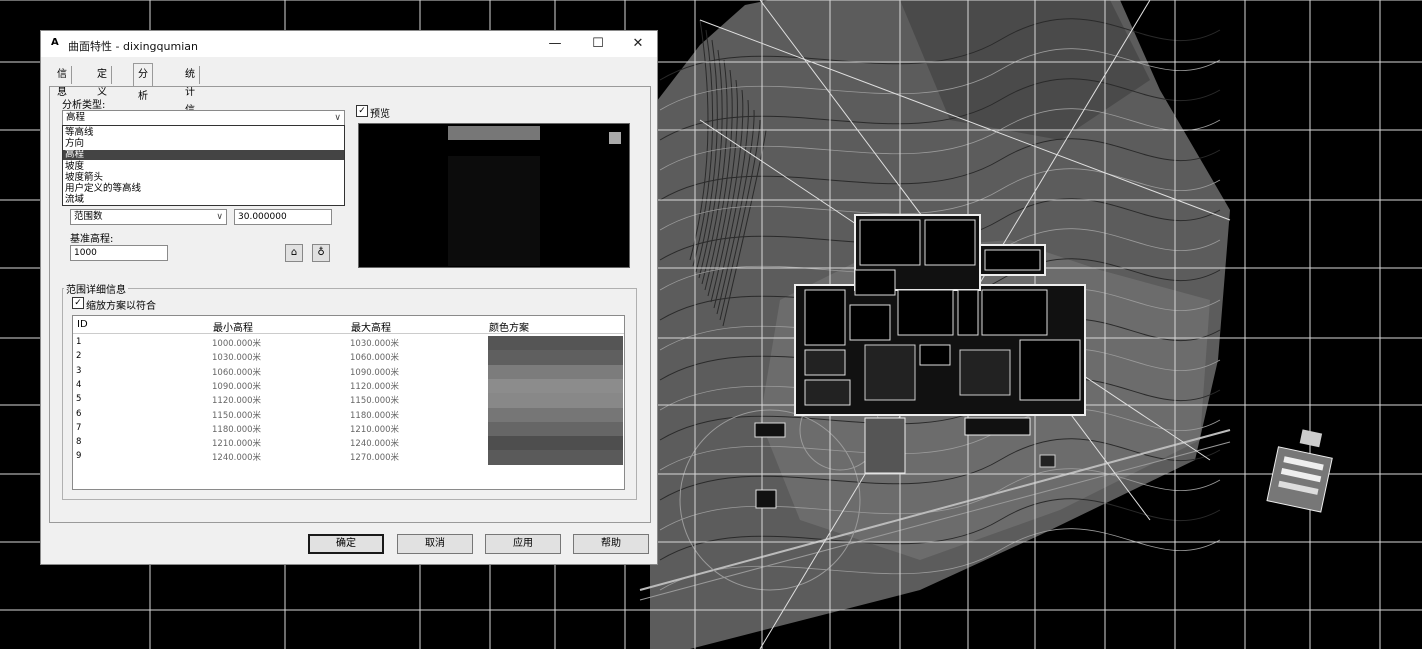 This screenshot has width=1422, height=649. What do you see at coordinates (203, 178) in the screenshot?
I see `dropdown-option-slope-arrows: 坡度箭头` at bounding box center [203, 178].